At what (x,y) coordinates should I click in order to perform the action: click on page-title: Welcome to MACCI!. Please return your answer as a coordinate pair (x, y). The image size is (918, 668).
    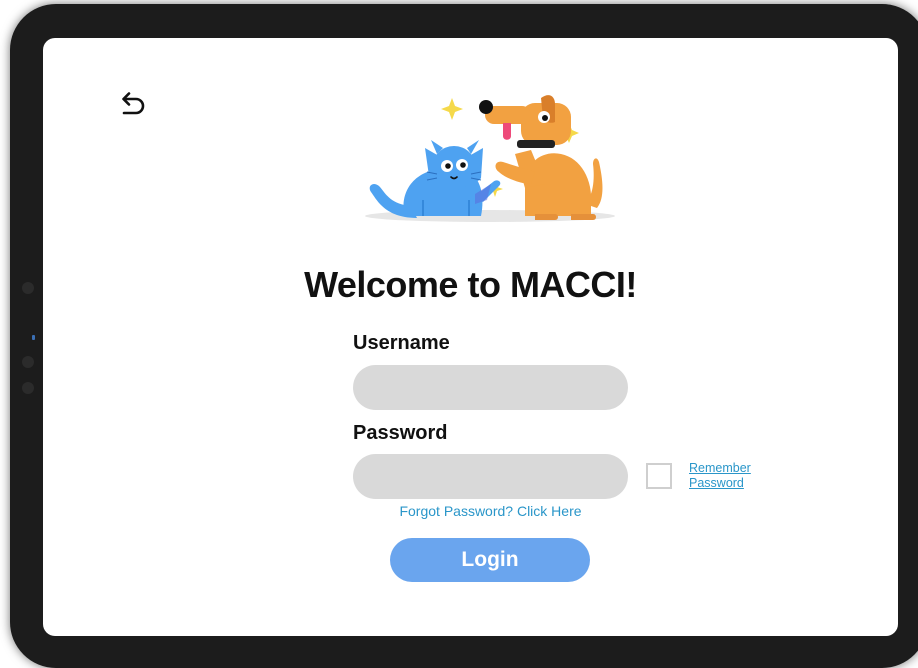
    Looking at the image, I should click on (470, 284).